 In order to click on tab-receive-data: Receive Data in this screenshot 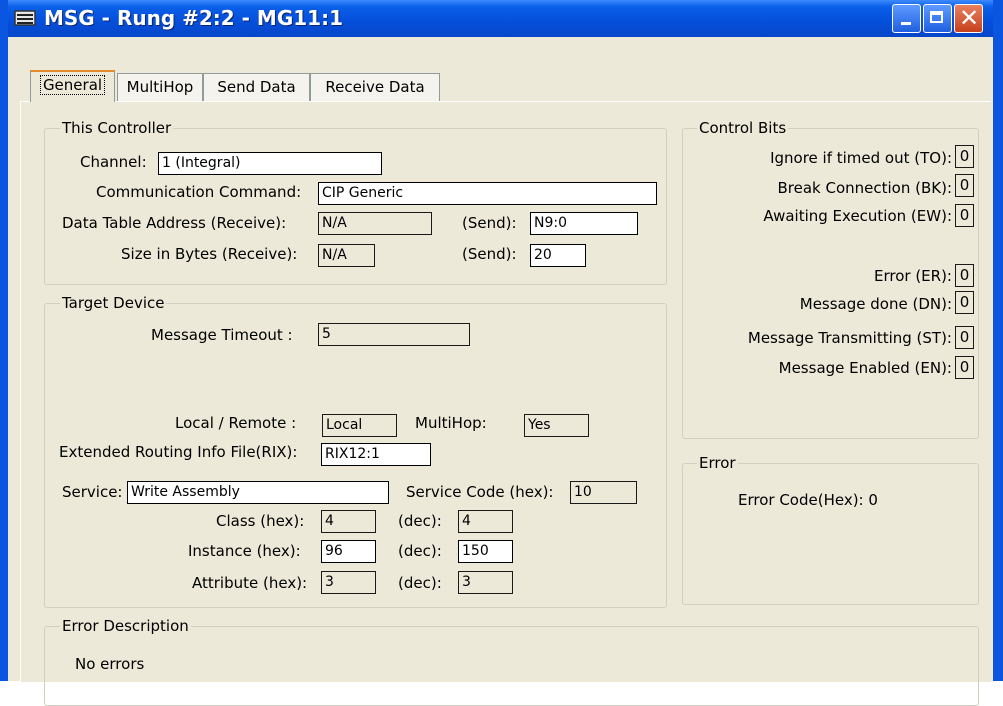, I will do `click(375, 87)`.